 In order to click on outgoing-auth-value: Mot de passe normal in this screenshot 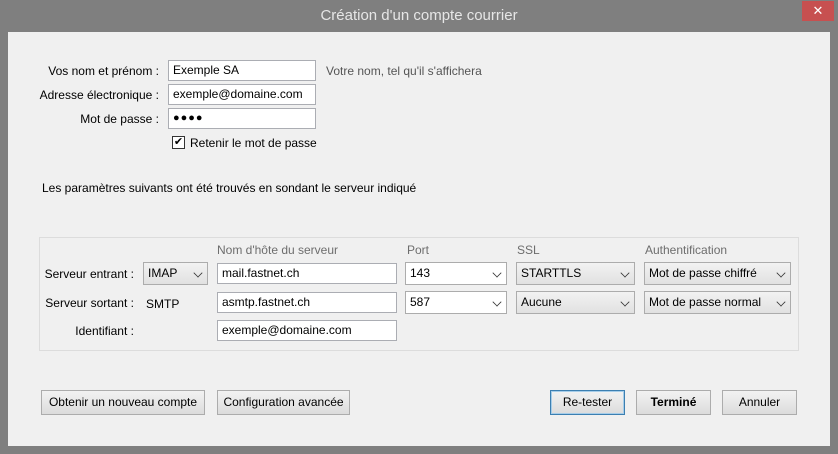, I will do `click(705, 302)`.